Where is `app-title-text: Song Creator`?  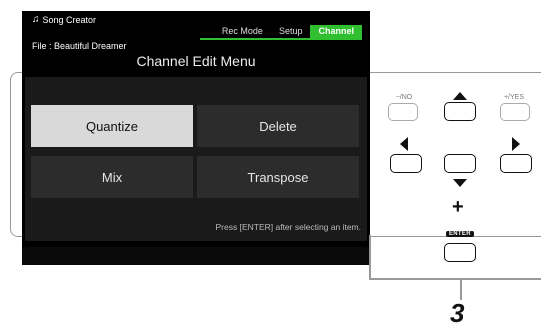
app-title-text: Song Creator is located at coordinates (69, 20).